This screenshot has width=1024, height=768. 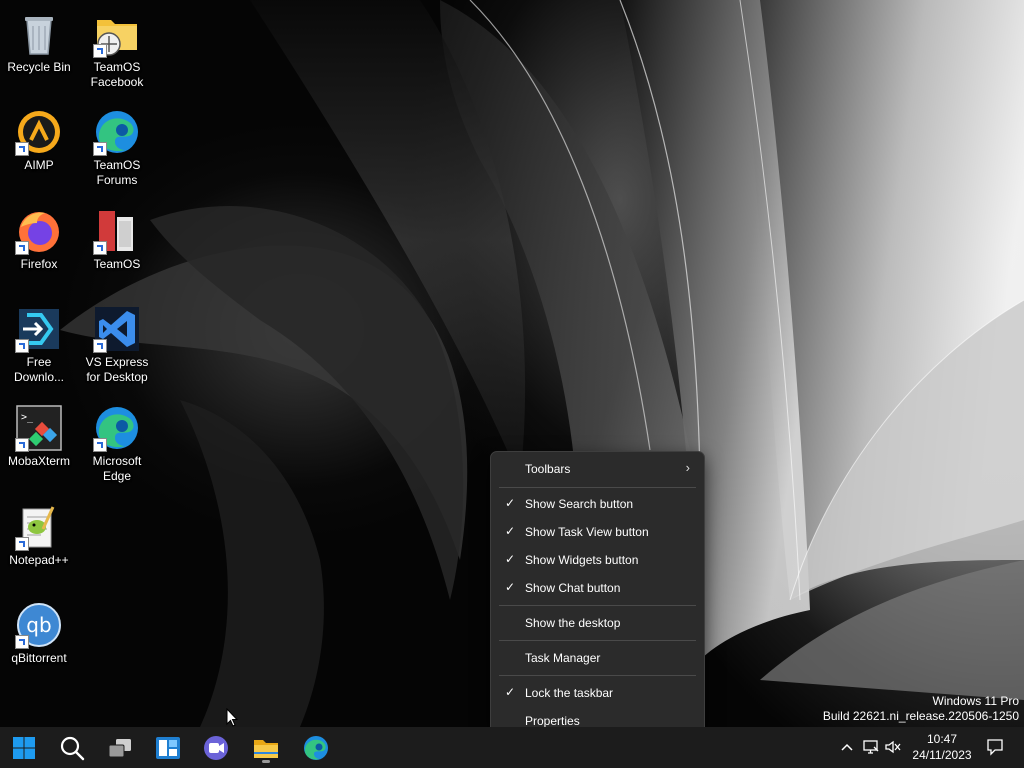 What do you see at coordinates (942, 739) in the screenshot?
I see `clock-time: 10:47` at bounding box center [942, 739].